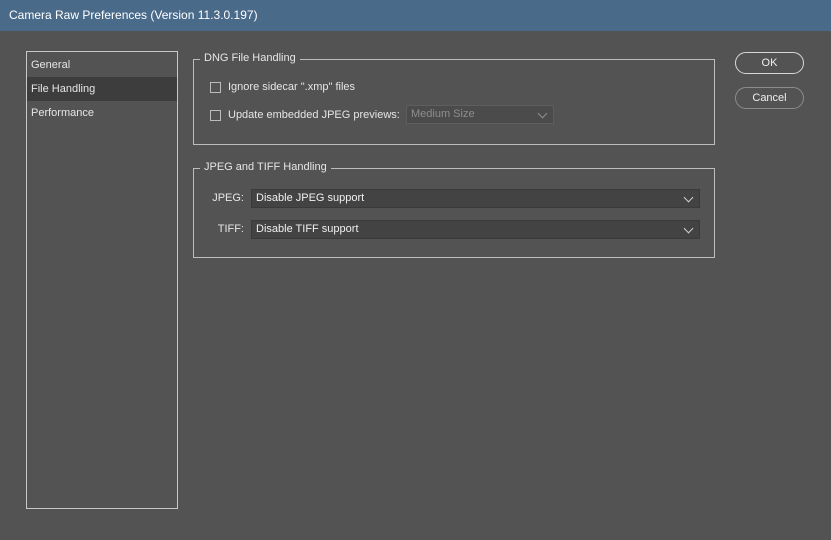 Image resolution: width=831 pixels, height=540 pixels. What do you see at coordinates (102, 65) in the screenshot?
I see `sidebar-item-general: General` at bounding box center [102, 65].